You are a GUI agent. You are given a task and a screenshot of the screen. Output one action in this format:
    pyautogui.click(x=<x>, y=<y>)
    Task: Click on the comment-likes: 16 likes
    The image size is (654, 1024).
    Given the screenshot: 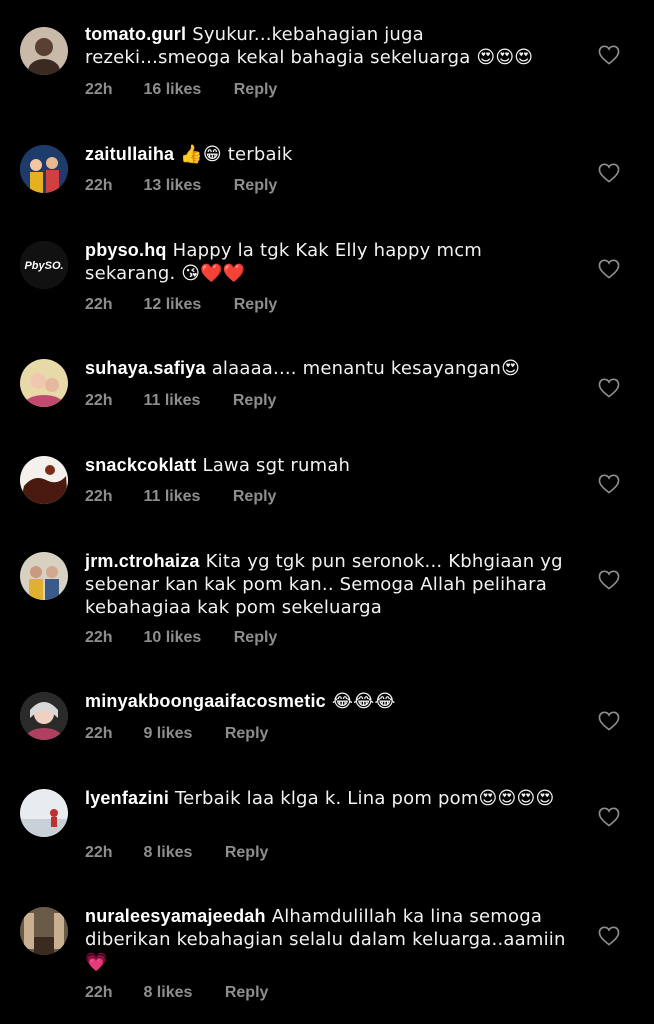 What is the action you would take?
    pyautogui.click(x=172, y=90)
    